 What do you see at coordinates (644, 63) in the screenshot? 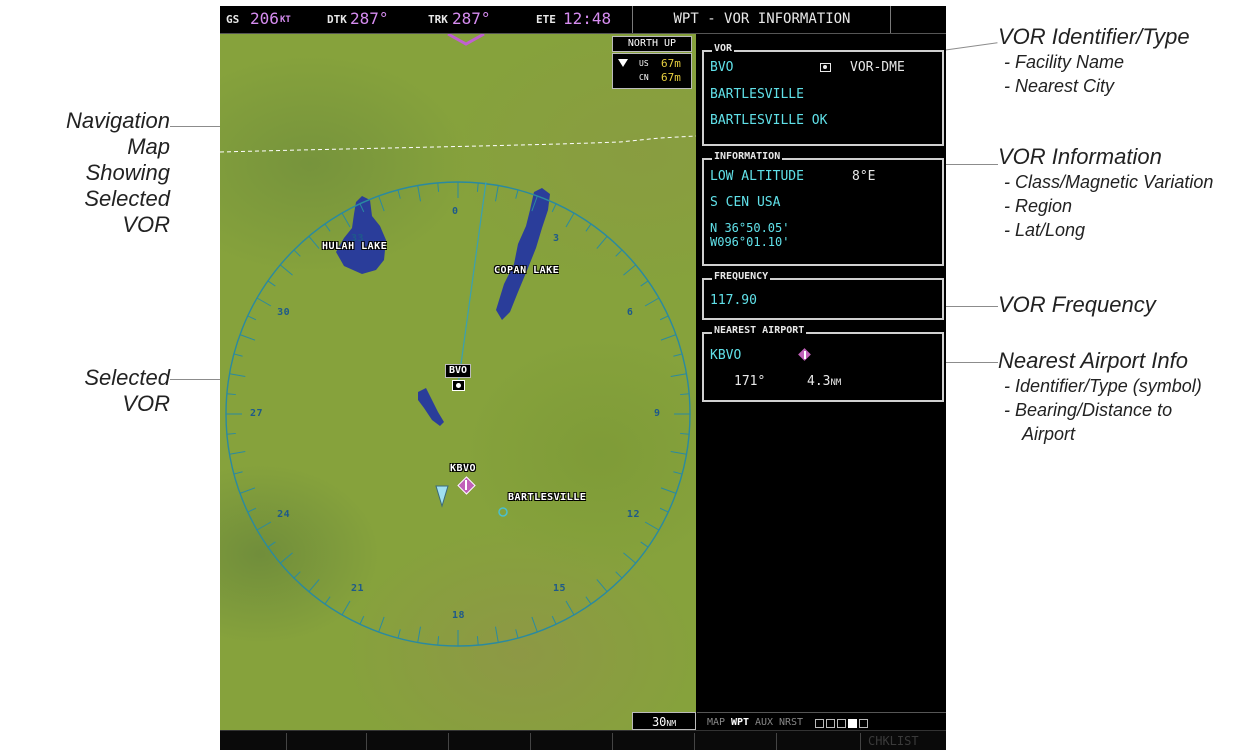
I see `us-label: US` at bounding box center [644, 63].